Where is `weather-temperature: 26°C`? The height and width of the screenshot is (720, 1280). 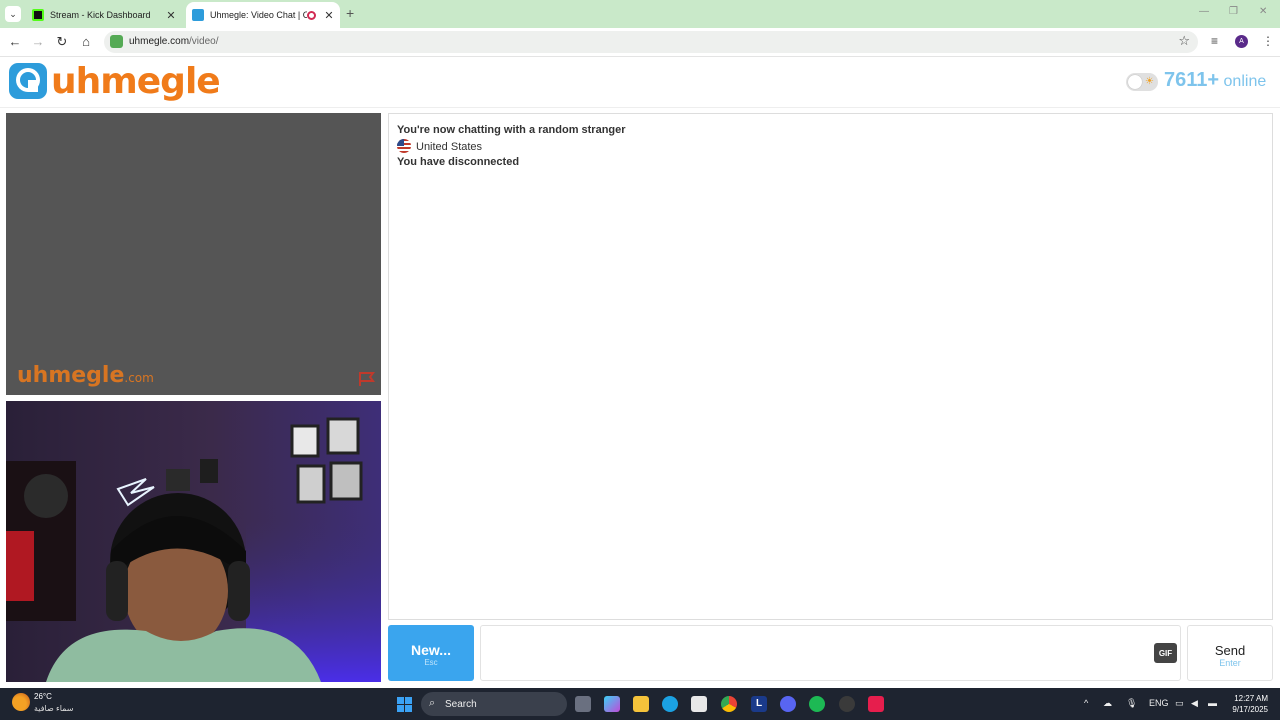
weather-temperature: 26°C is located at coordinates (43, 696).